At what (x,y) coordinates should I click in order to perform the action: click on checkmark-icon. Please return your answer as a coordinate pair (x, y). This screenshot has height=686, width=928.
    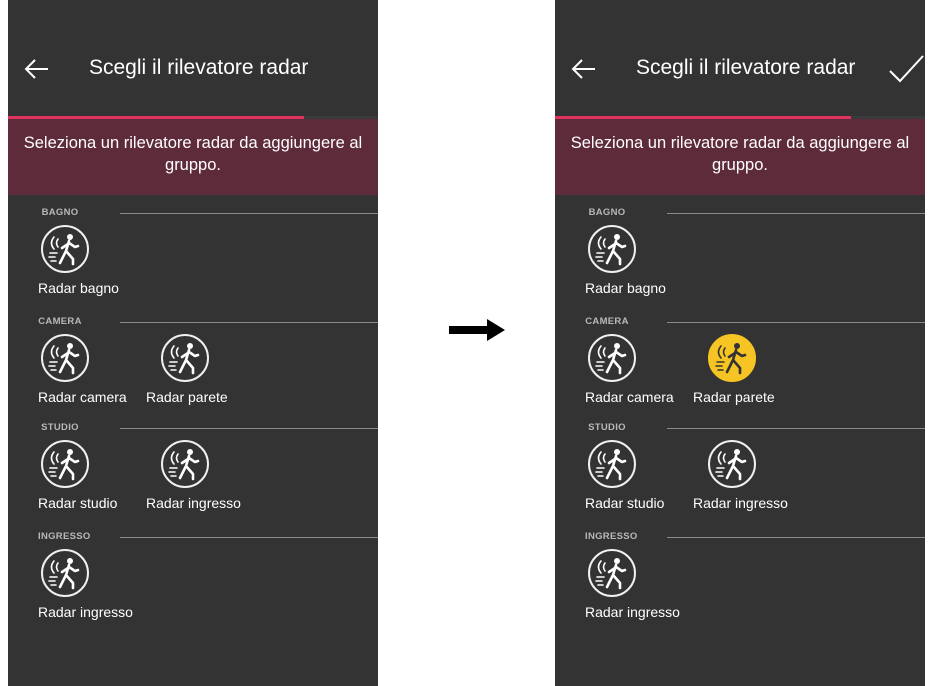
    Looking at the image, I should click on (906, 69).